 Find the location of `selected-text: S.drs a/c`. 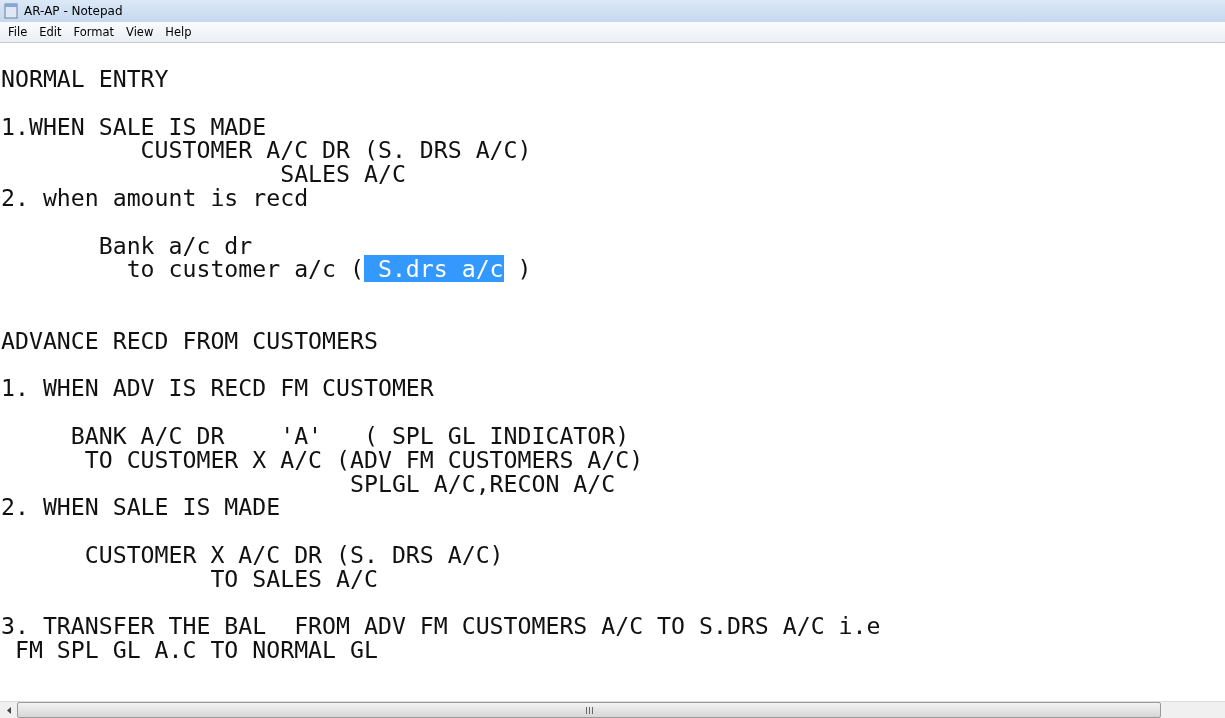

selected-text: S.drs a/c is located at coordinates (433, 269).